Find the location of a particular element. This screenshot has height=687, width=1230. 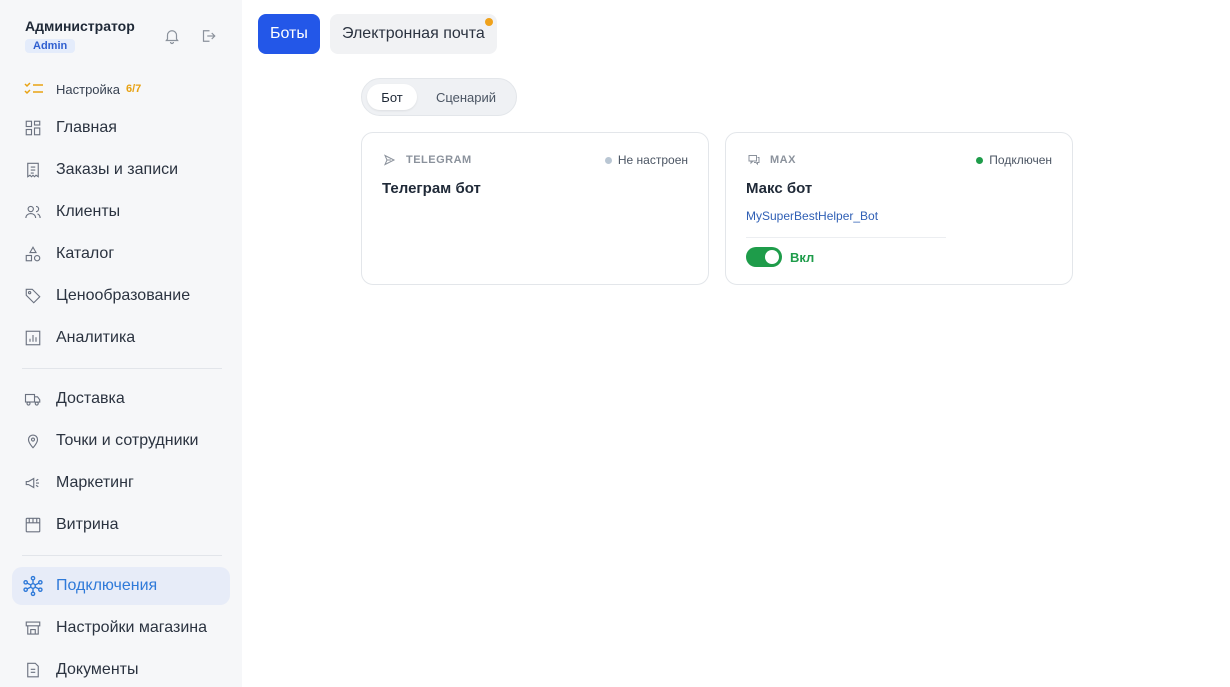

sidebar-item-label: Маркетинг is located at coordinates (95, 482).